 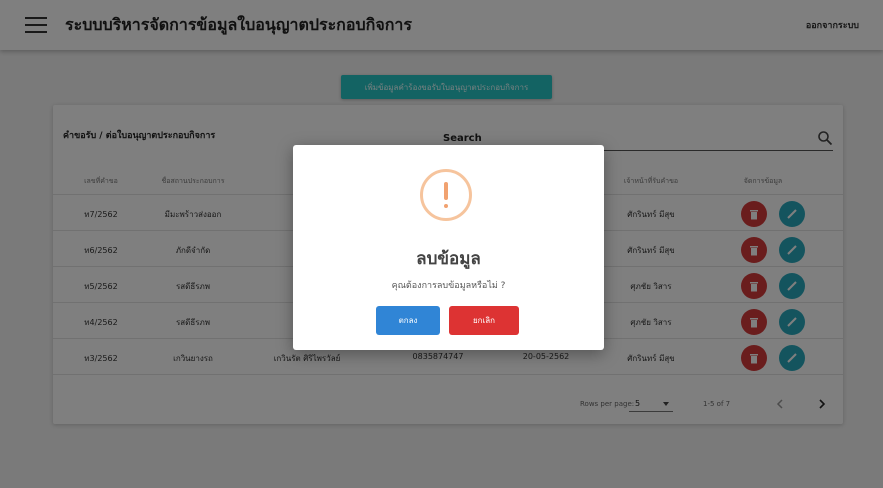 I want to click on dialog-message: คุณต้องการลบข้อมูลหรือไม่ ?, so click(x=448, y=286).